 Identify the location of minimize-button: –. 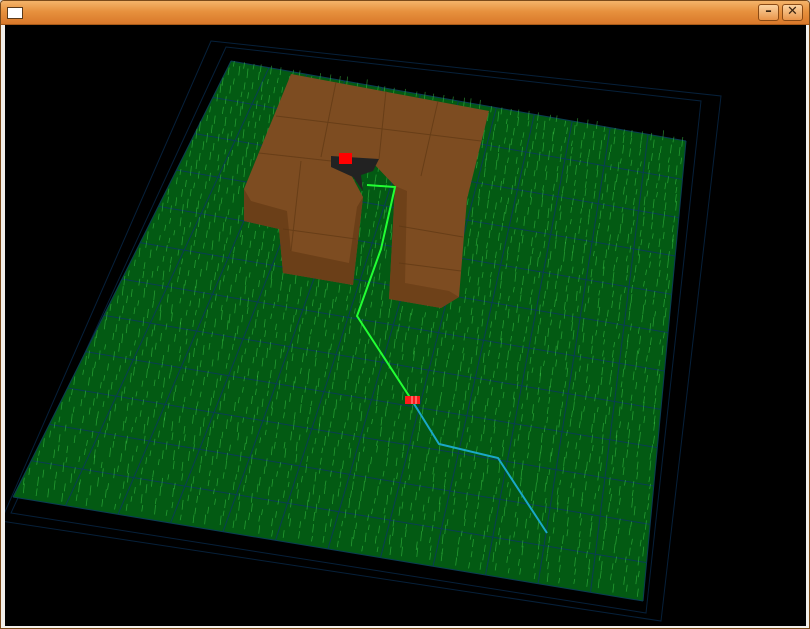
(768, 12).